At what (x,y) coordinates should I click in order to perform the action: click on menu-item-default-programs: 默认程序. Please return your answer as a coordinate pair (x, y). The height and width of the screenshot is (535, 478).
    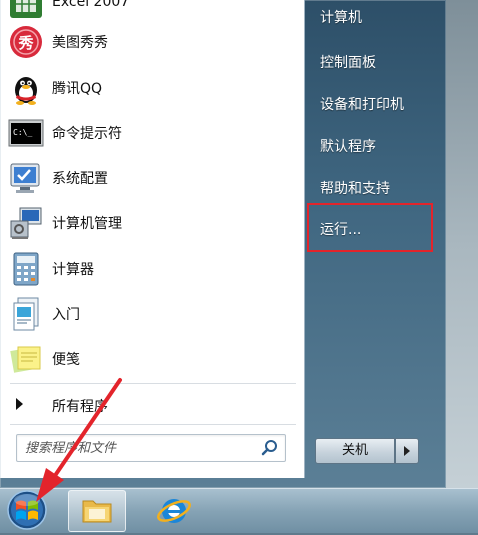
    Looking at the image, I should click on (348, 146).